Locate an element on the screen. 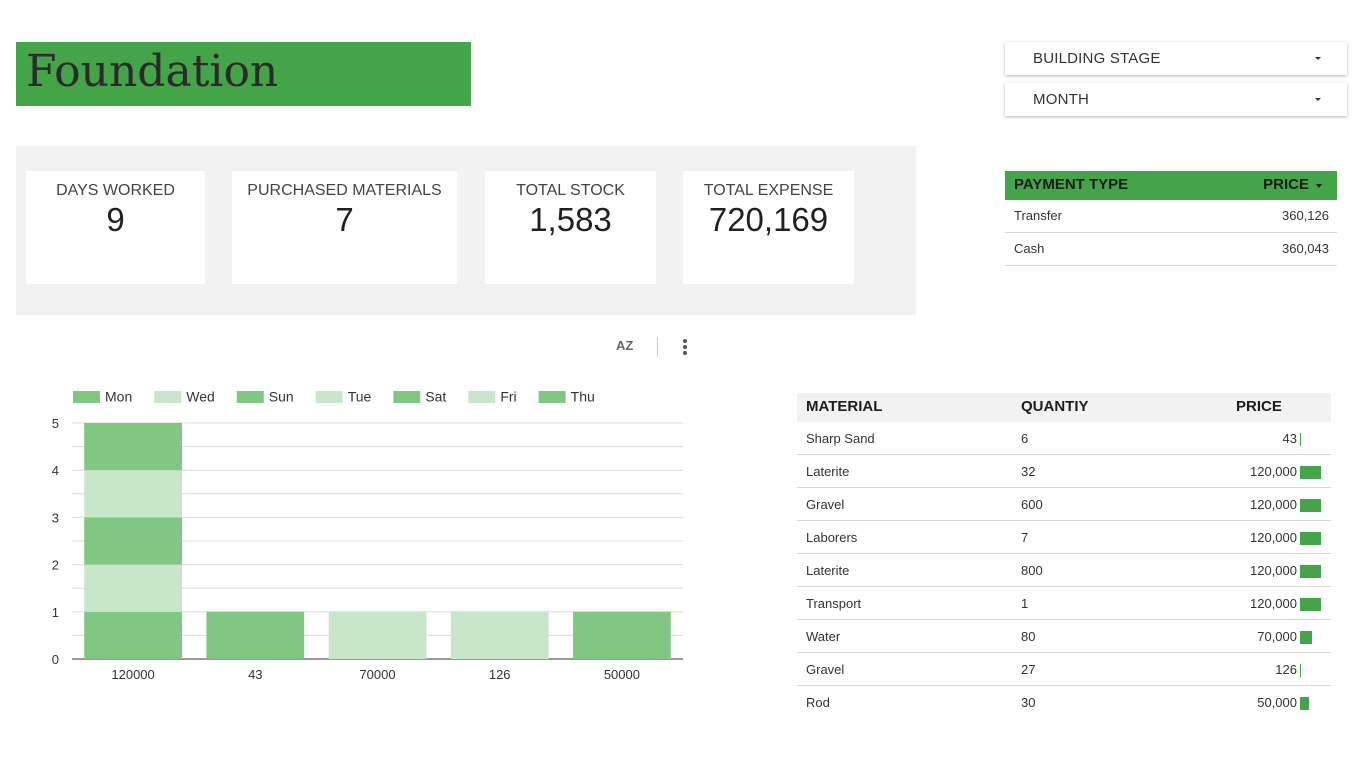 The image size is (1366, 768). table-row: Laborers 7 120,000 is located at coordinates (1064, 537).